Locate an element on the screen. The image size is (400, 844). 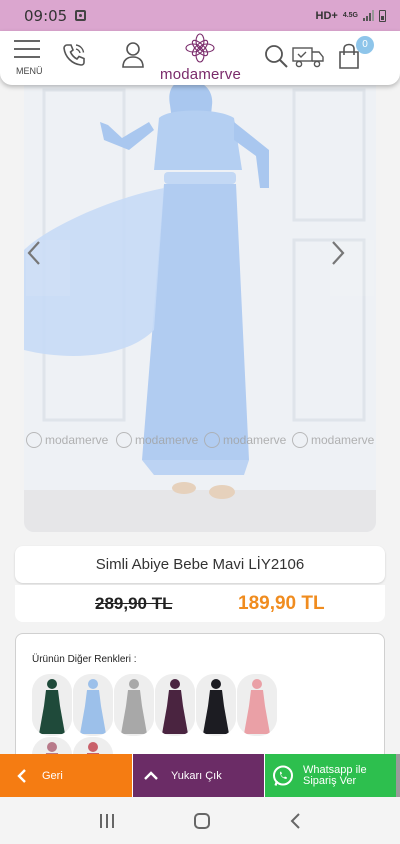
other-colors-label: Ürünün Diğer Renkleri : is located at coordinates (84, 659).